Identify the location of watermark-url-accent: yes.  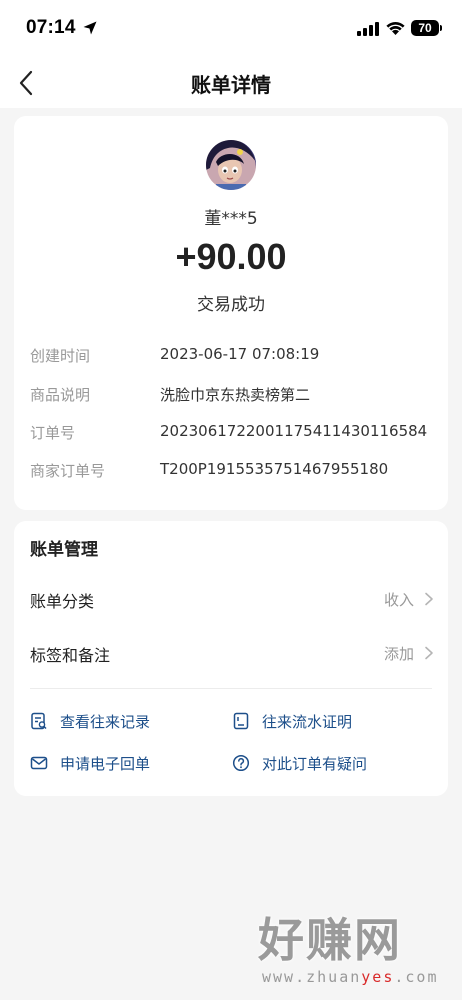
(378, 977).